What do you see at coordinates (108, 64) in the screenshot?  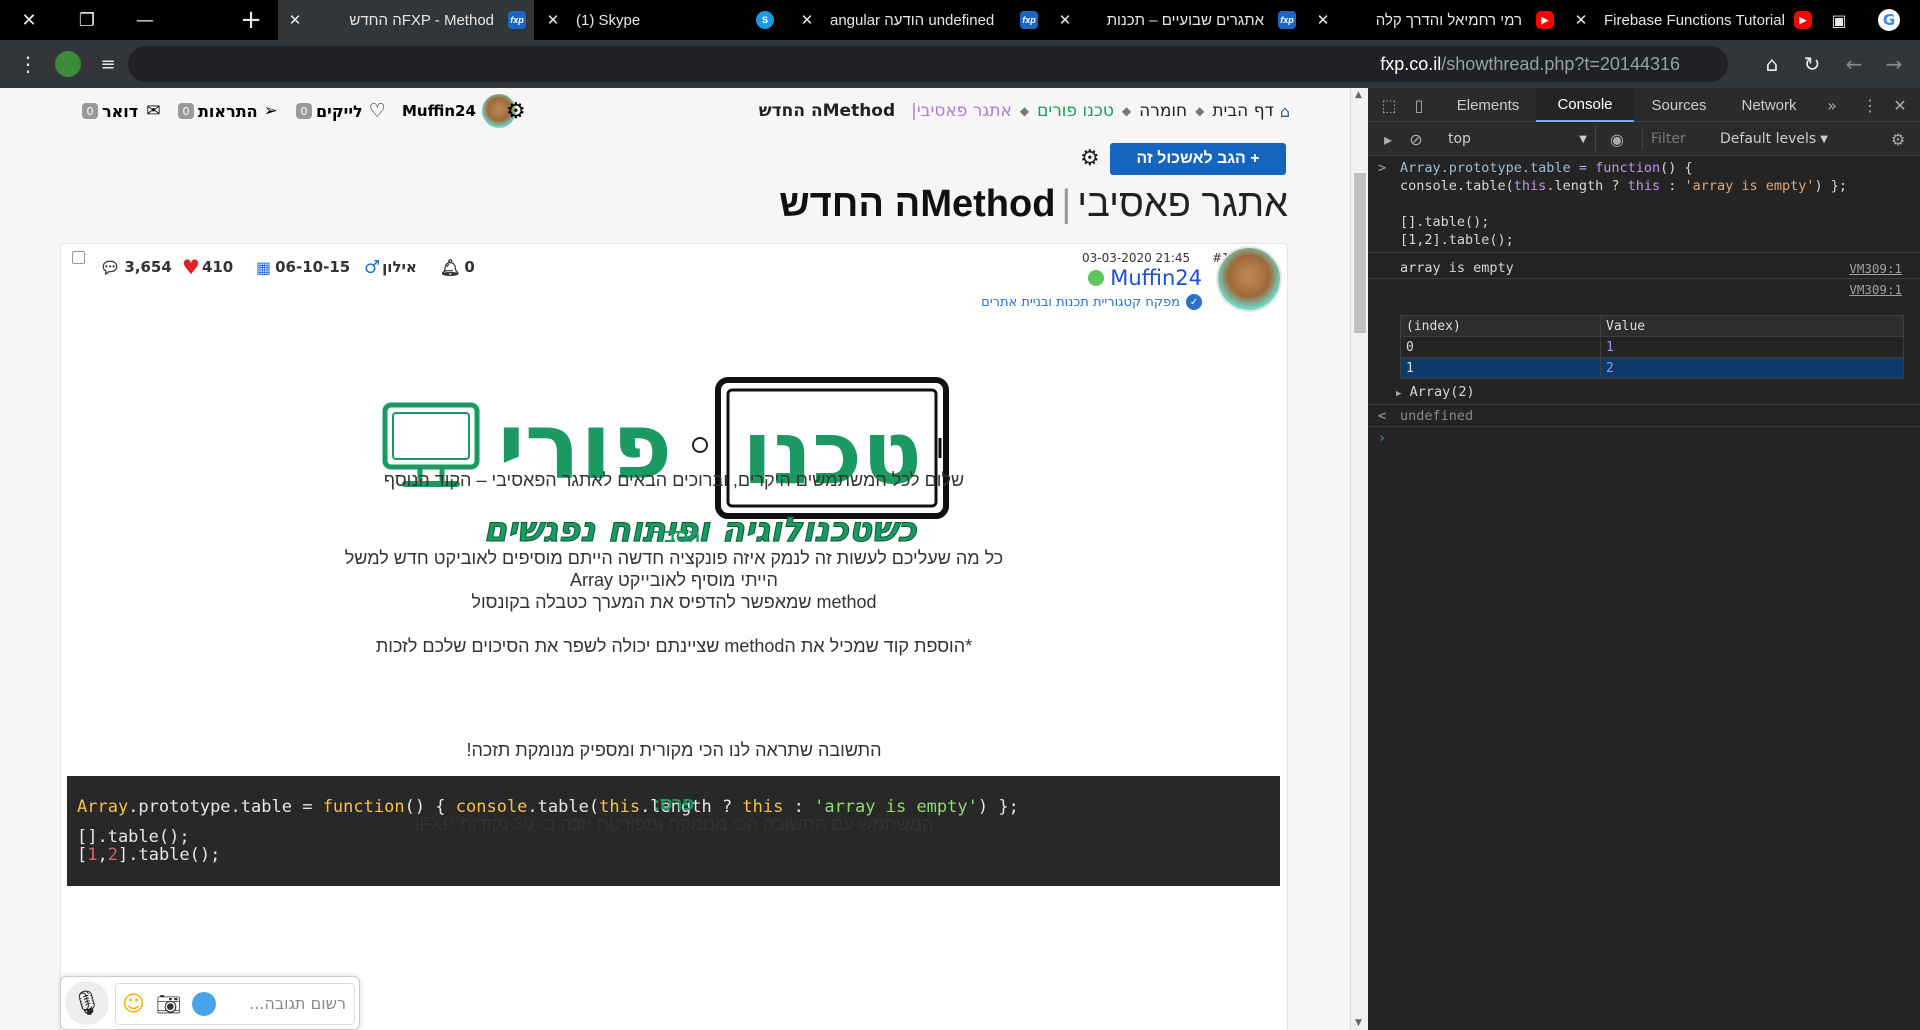 I see `media-control-icon: ≡` at bounding box center [108, 64].